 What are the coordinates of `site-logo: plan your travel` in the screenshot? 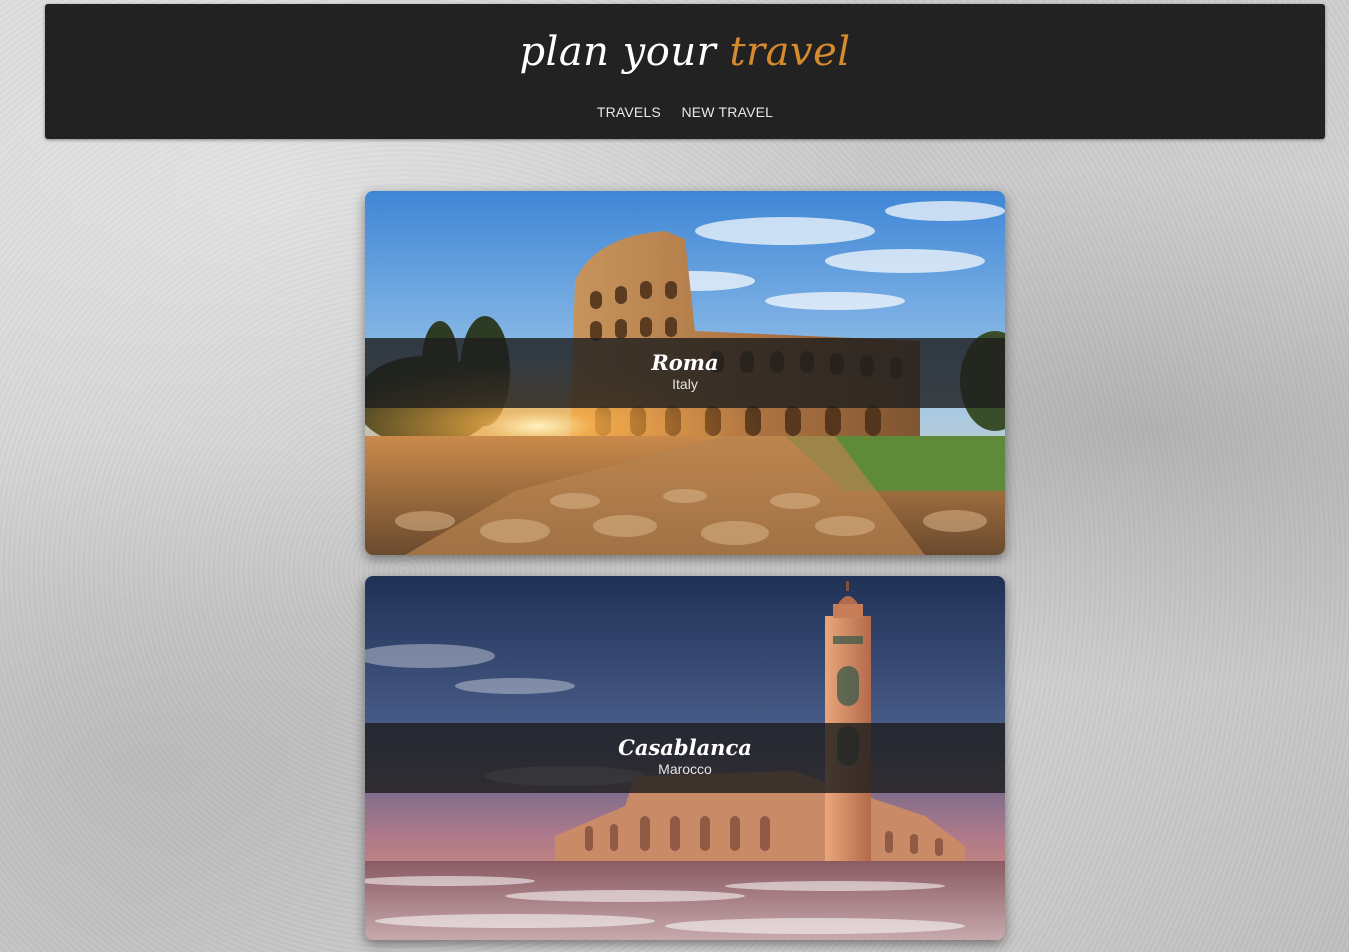 It's located at (685, 52).